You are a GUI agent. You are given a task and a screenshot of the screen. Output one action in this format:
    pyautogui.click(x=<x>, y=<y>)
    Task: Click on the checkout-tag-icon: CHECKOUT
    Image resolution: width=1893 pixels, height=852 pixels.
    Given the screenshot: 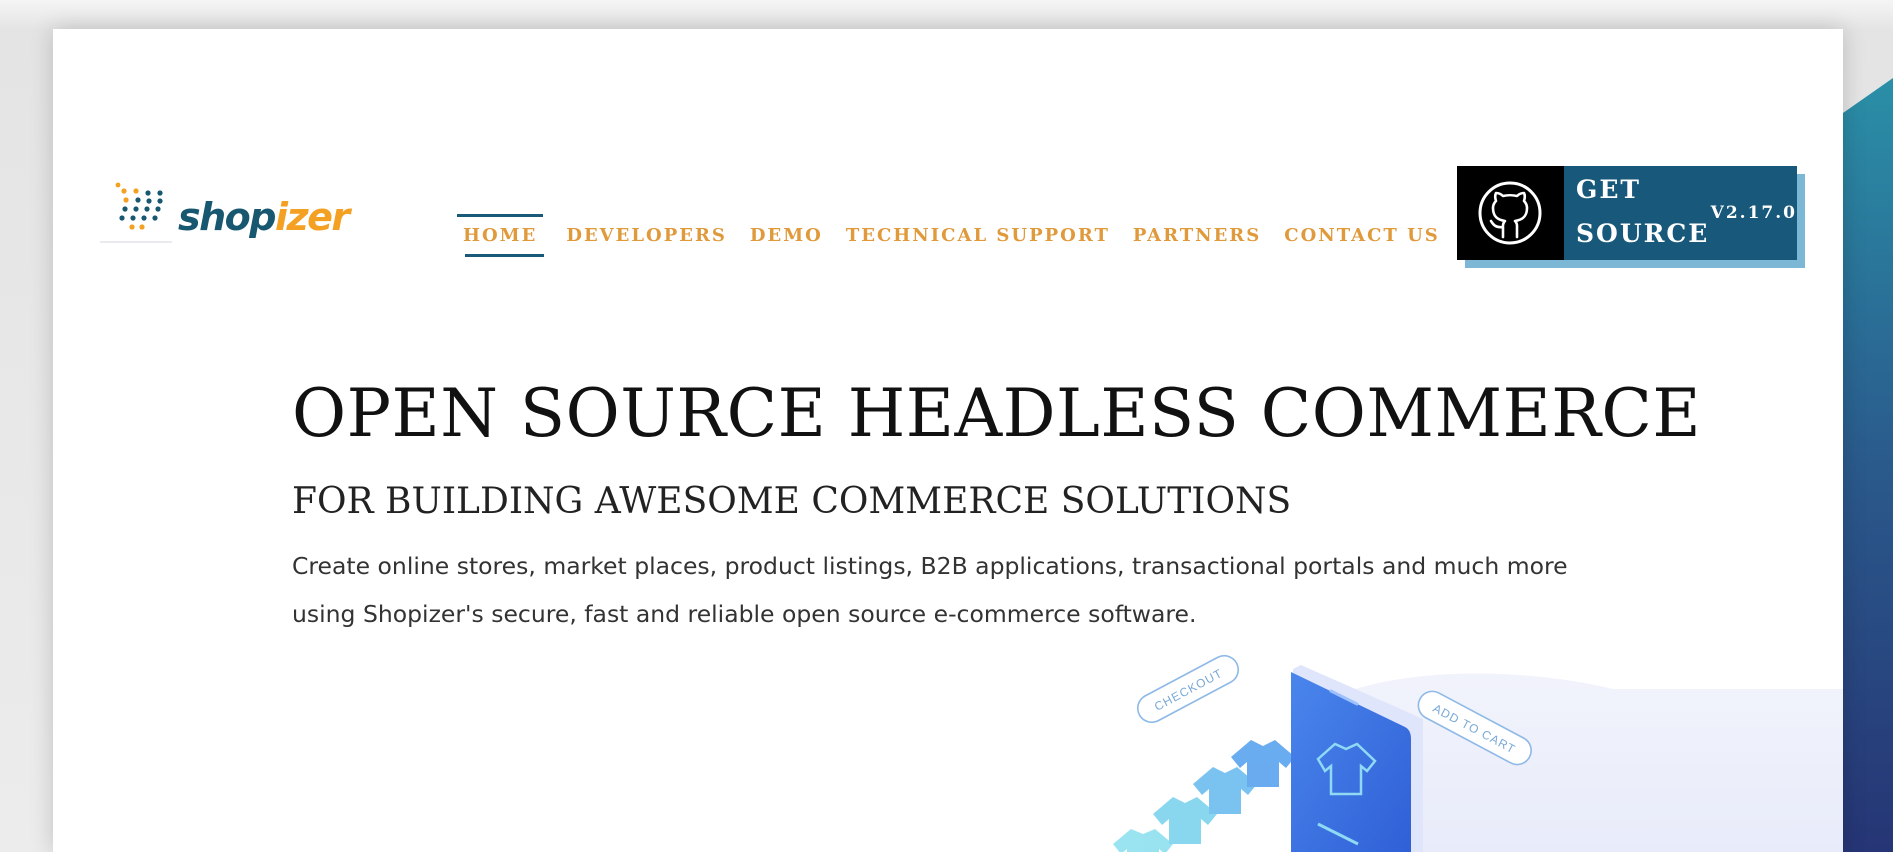 What is the action you would take?
    pyautogui.click(x=1188, y=689)
    